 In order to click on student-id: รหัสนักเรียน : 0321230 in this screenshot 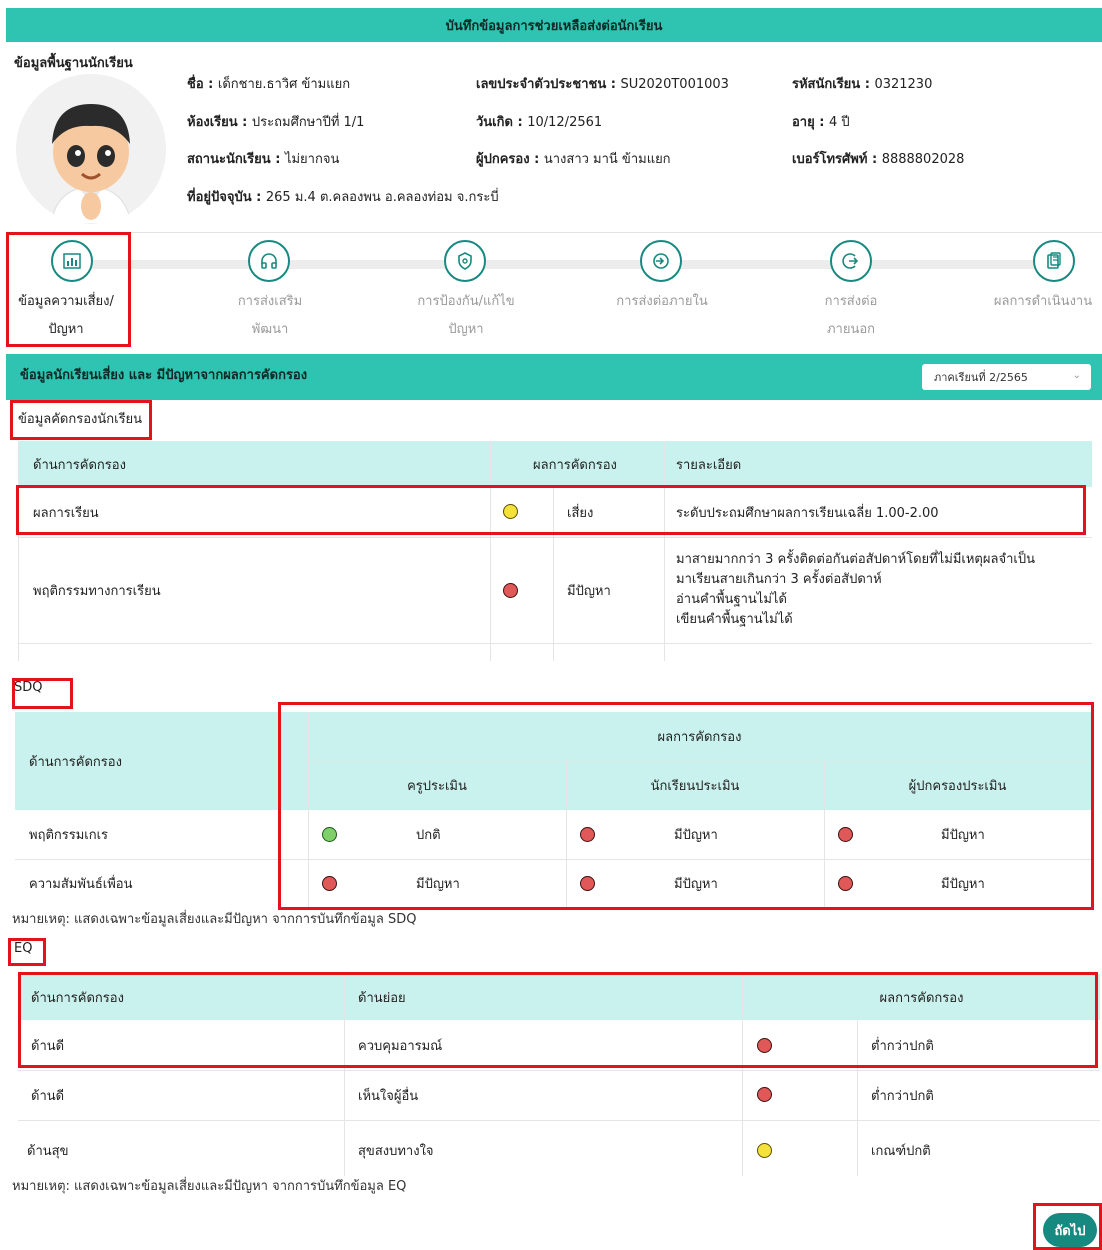, I will do `click(862, 84)`.